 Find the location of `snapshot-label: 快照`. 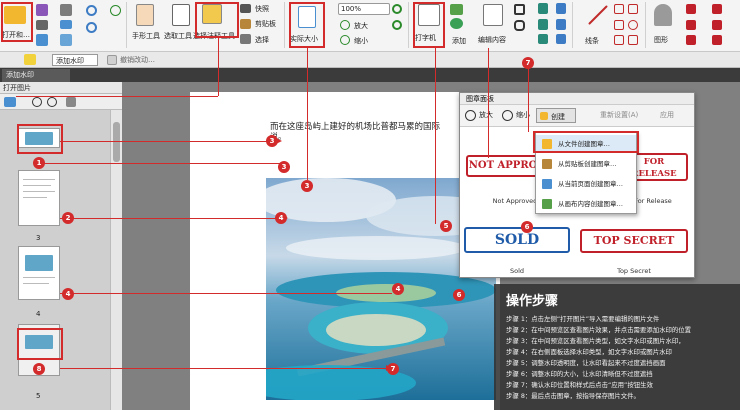

snapshot-label: 快照 is located at coordinates (262, 9).